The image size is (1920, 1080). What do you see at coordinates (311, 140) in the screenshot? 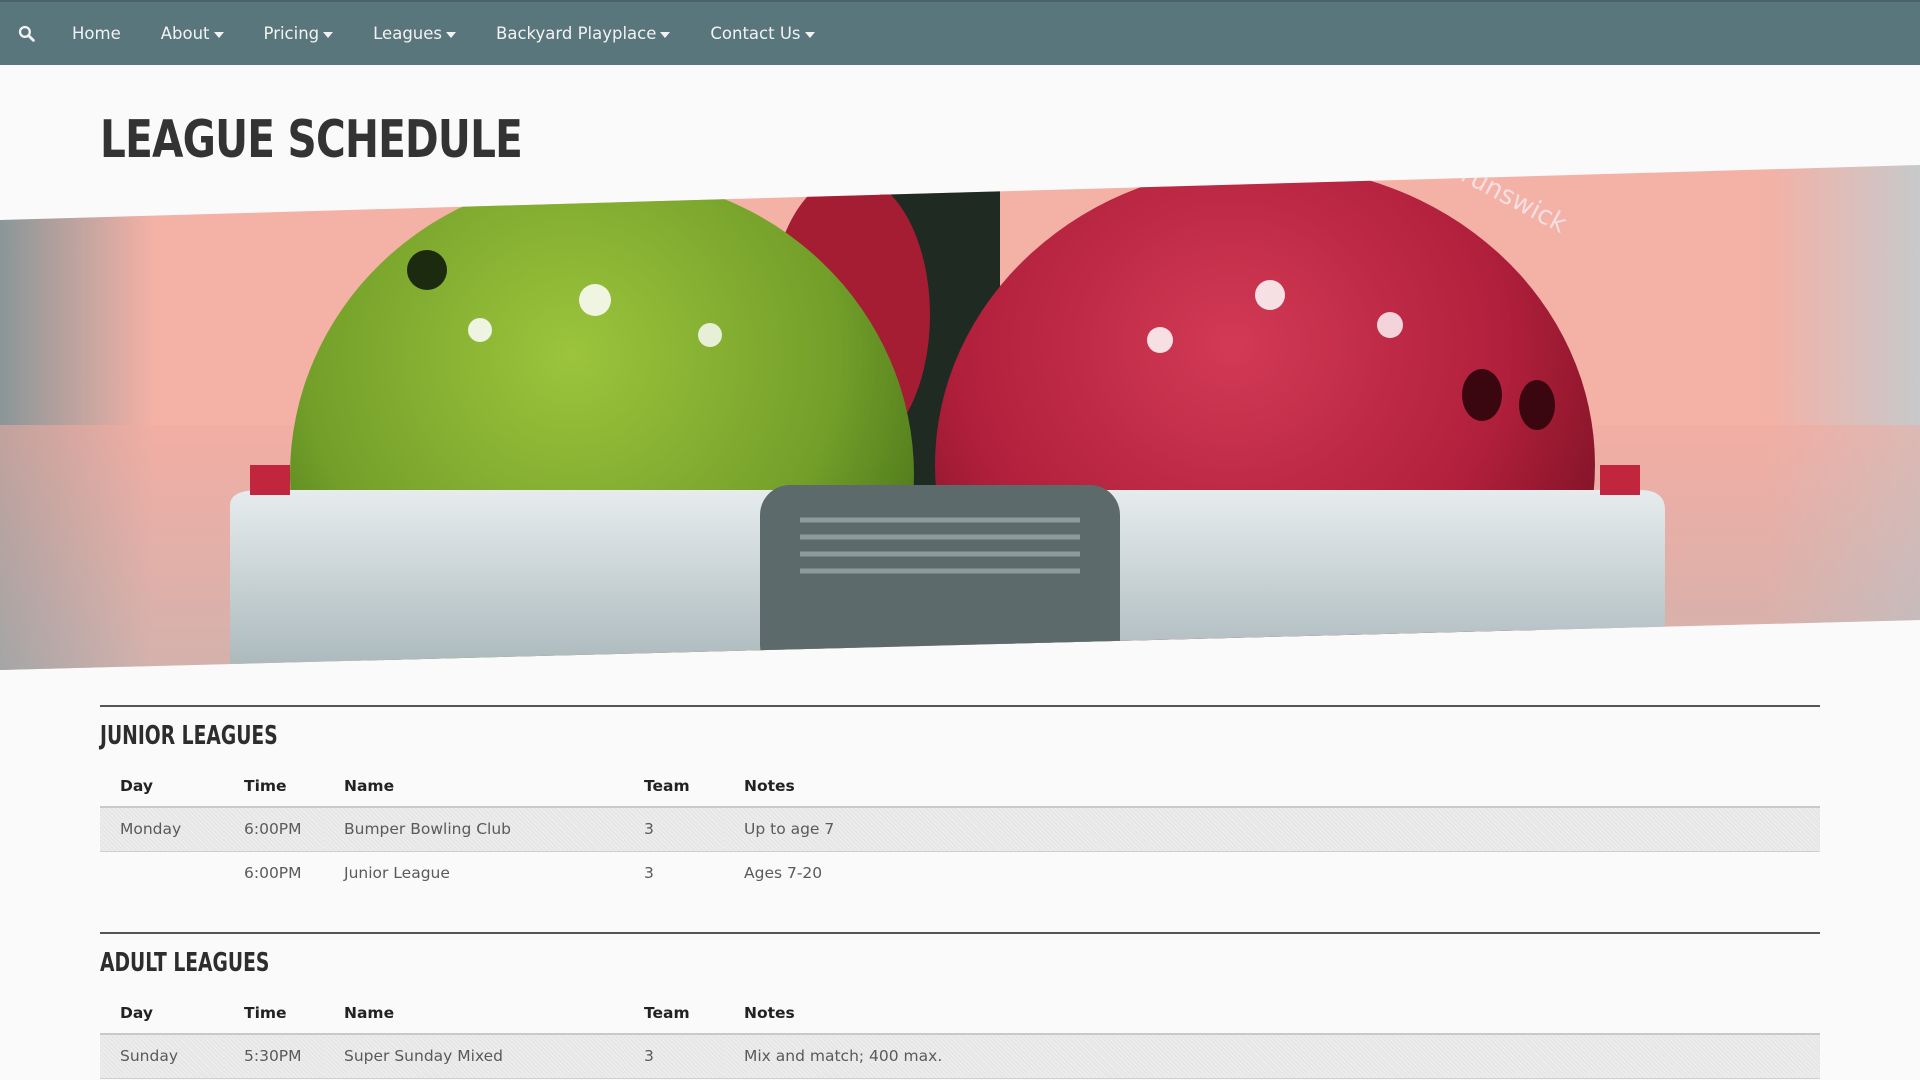
I see `page-title: LEAGUE SCHEDULE` at bounding box center [311, 140].